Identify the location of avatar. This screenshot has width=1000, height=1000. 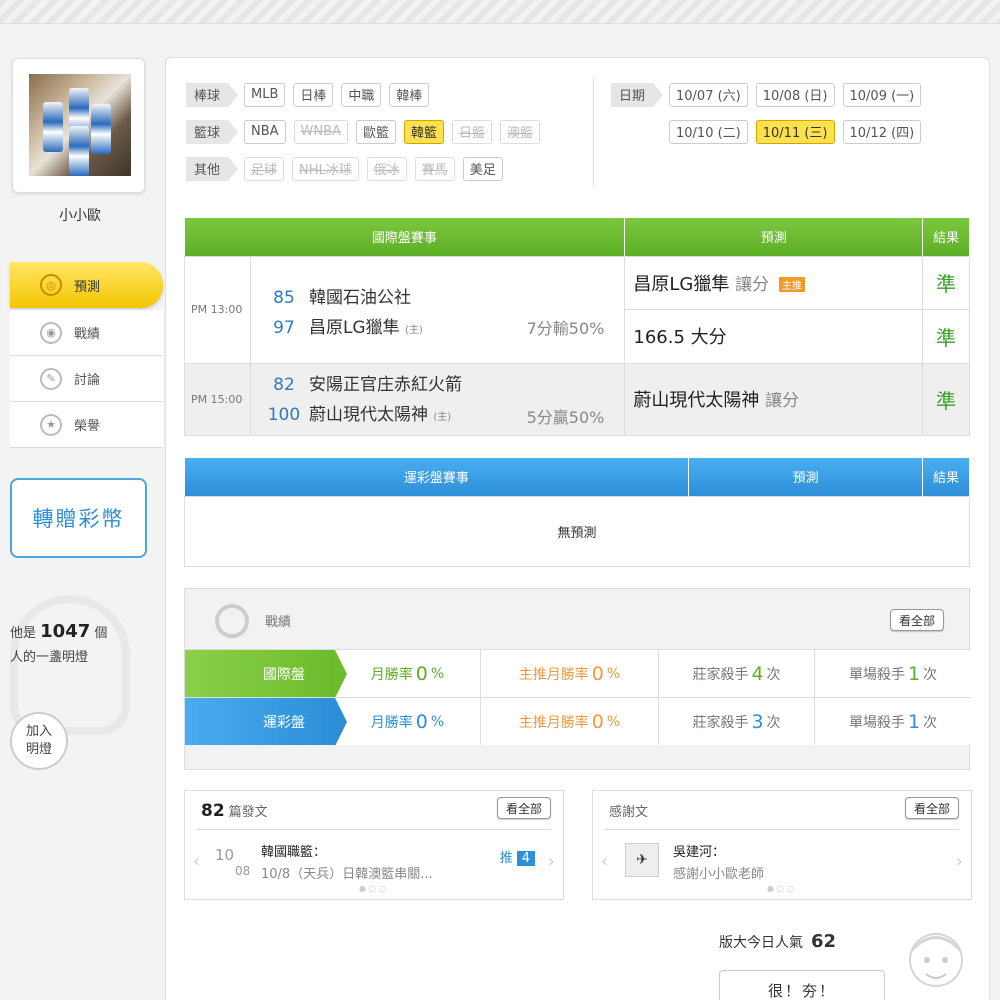
(80, 125).